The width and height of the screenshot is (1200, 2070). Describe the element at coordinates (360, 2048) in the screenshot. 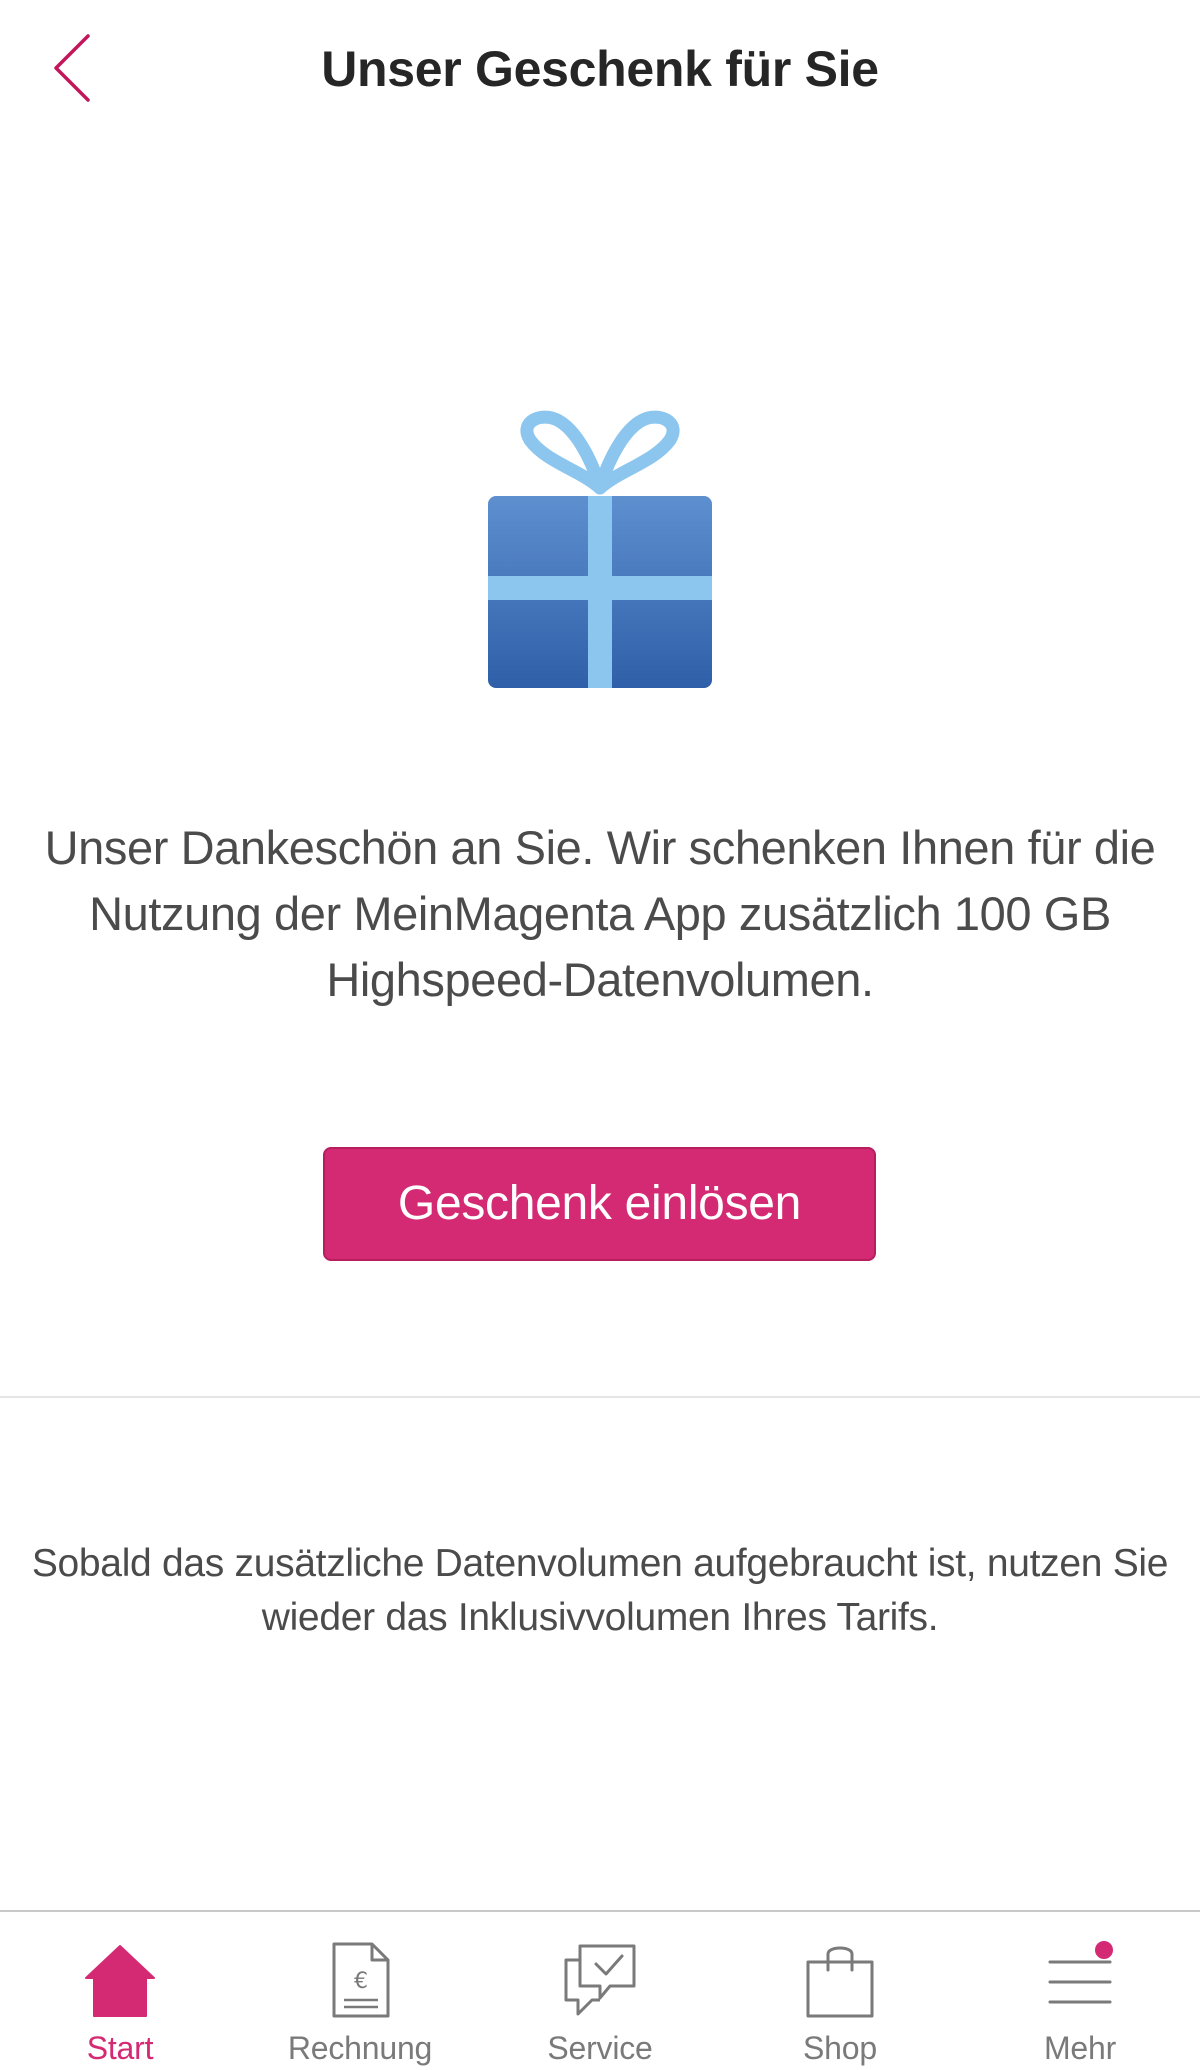

I see `nav-label-rechnung: Rechnung` at that location.